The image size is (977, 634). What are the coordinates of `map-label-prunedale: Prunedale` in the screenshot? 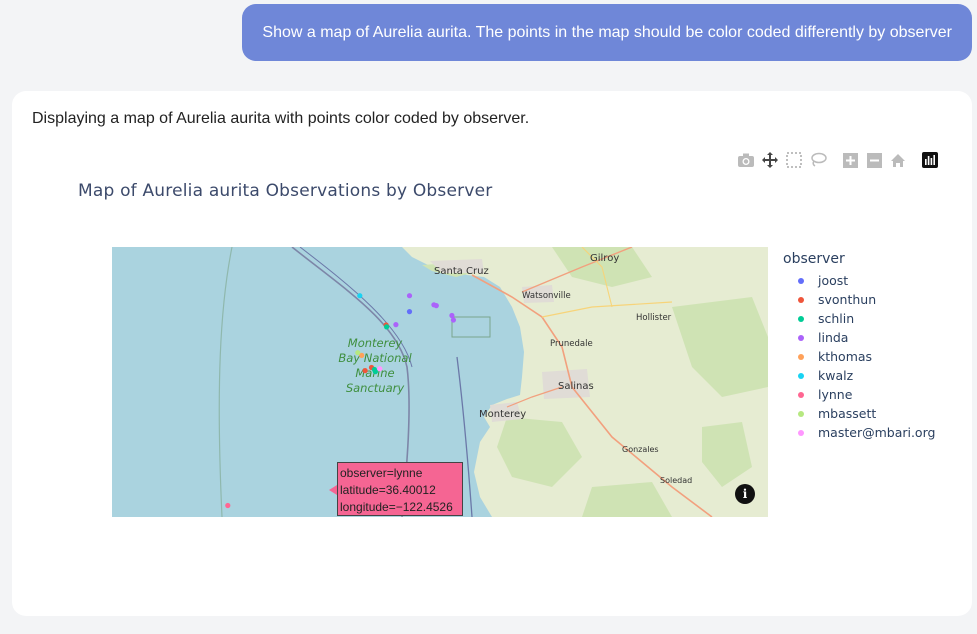 It's located at (571, 344).